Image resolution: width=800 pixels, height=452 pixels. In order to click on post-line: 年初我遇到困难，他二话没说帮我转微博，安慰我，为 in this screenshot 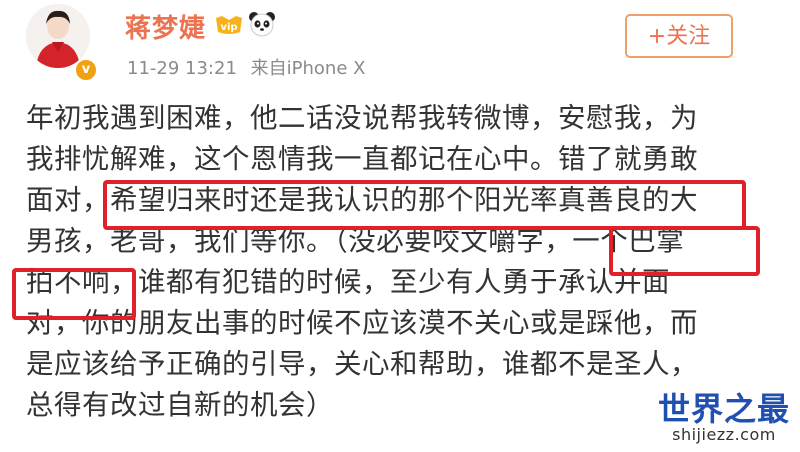, I will do `click(362, 118)`.